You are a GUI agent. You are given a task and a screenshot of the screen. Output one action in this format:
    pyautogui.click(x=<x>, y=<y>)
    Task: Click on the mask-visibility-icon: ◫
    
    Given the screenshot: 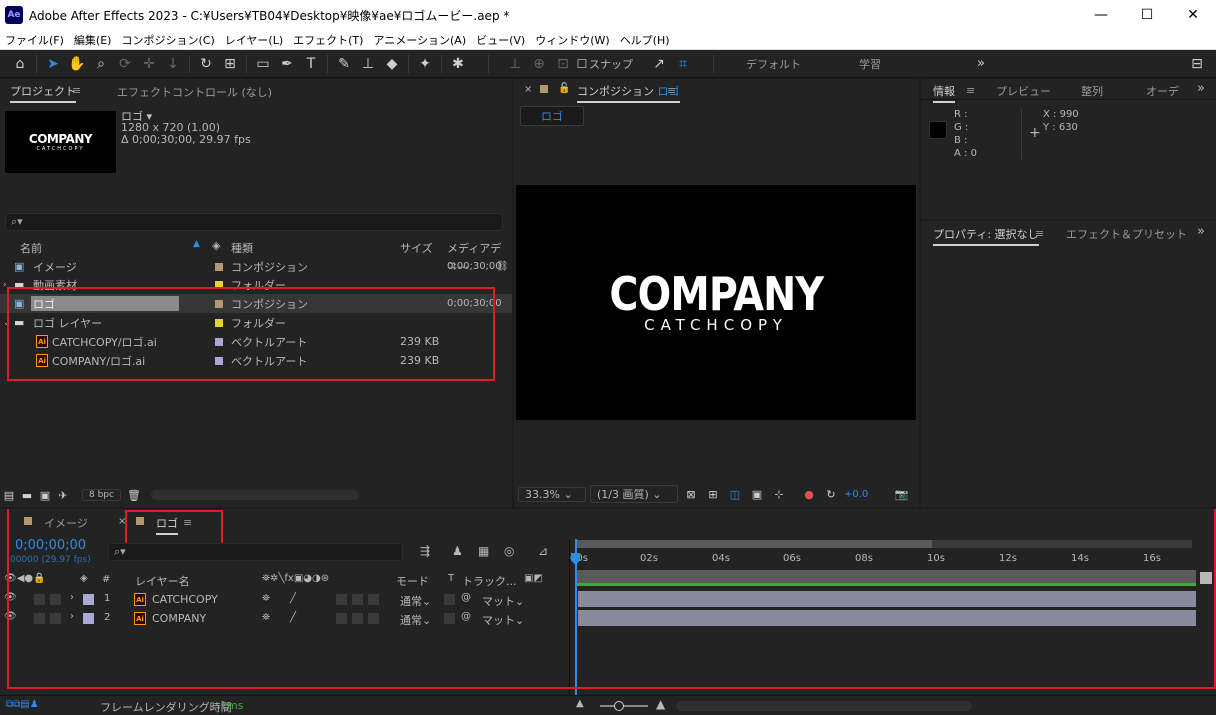 What is the action you would take?
    pyautogui.click(x=735, y=494)
    